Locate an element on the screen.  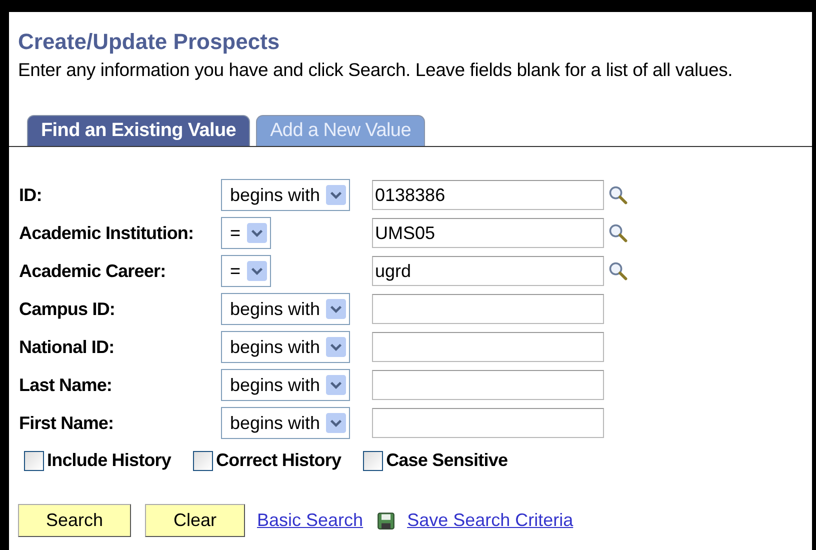
value-field: UMS05 is located at coordinates (488, 233).